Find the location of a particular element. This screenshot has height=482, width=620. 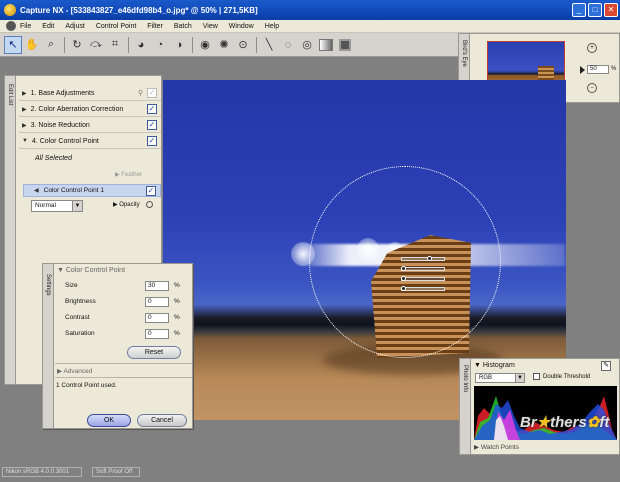

zoom-icon: ⌕ is located at coordinates (51, 45).